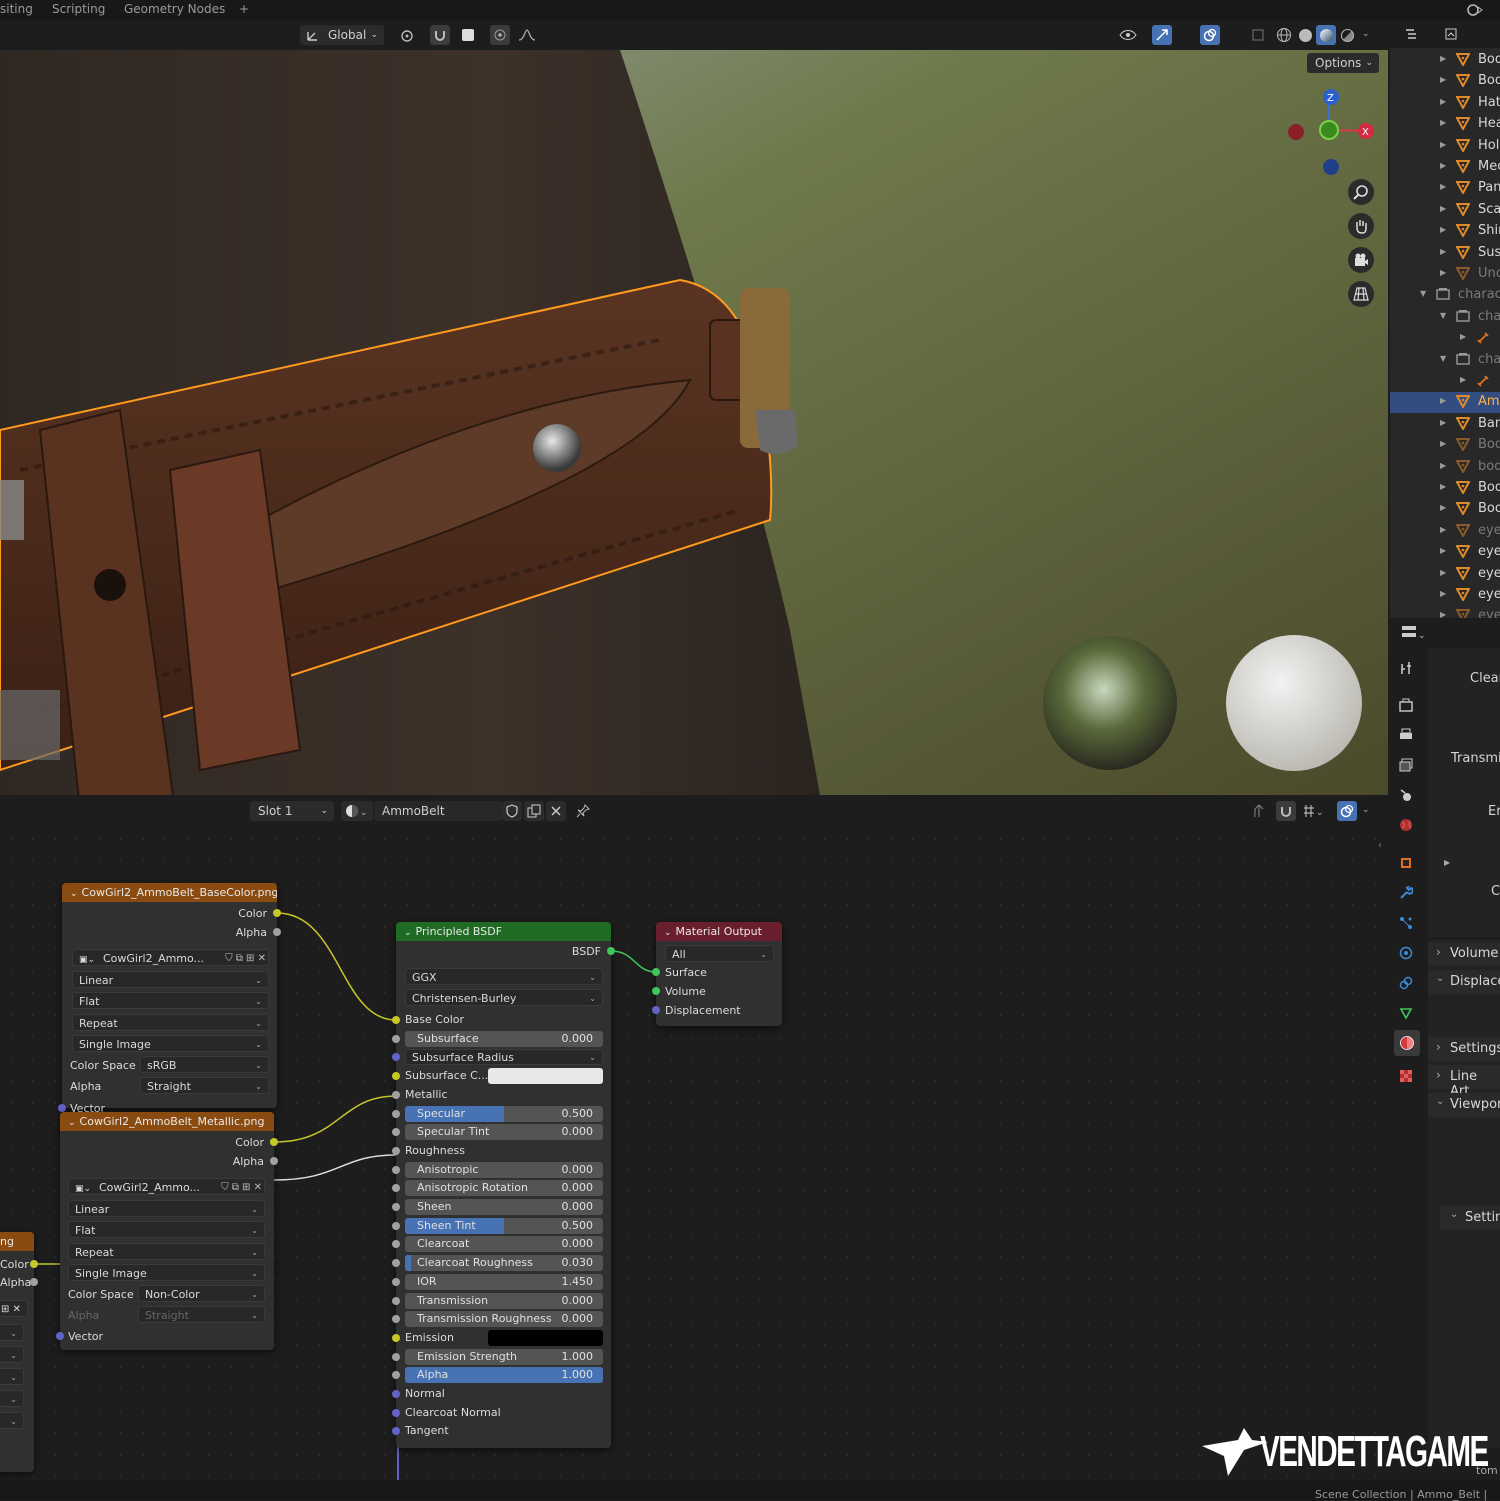  I want to click on sheen-tint-slider: Sheen Tint 0.500, so click(504, 1225).